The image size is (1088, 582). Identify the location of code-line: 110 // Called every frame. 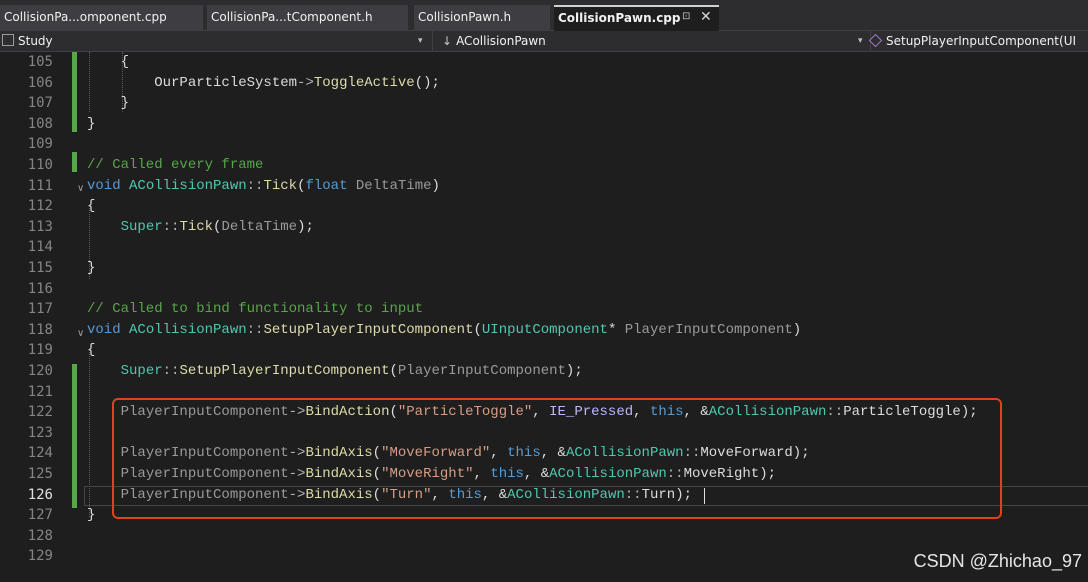
(544, 165).